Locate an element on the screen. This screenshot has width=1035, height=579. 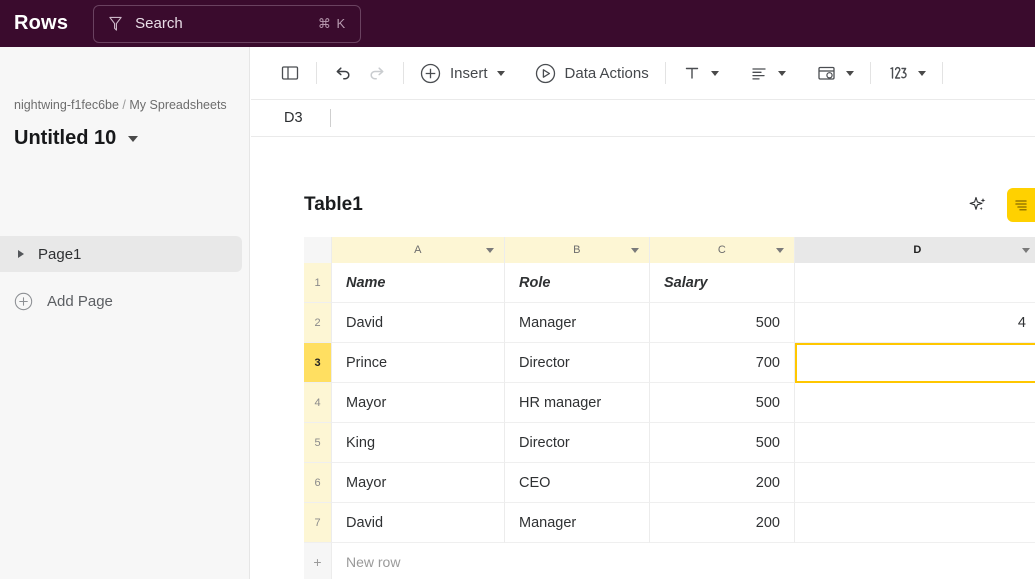
breadcrumb-workspace: nightwing-f1fec6be is located at coordinates (66, 105).